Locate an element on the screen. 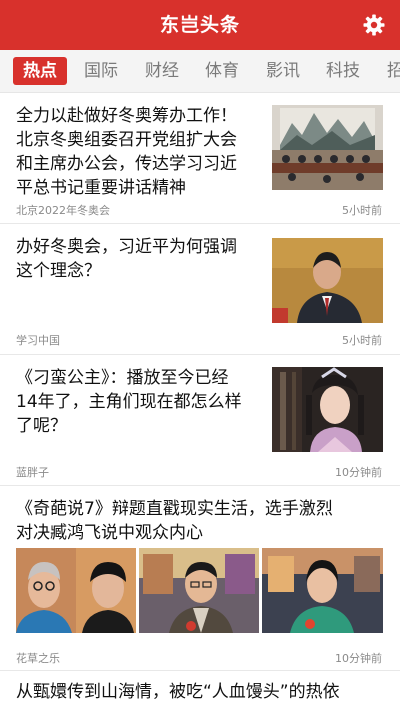  news-headline: 办好冬奥会，习近平为何强调 这个理念？ is located at coordinates (126, 259).